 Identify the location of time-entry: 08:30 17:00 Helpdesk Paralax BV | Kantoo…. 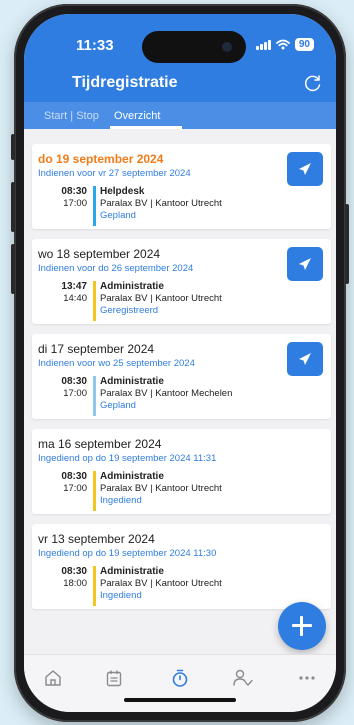
(183, 208).